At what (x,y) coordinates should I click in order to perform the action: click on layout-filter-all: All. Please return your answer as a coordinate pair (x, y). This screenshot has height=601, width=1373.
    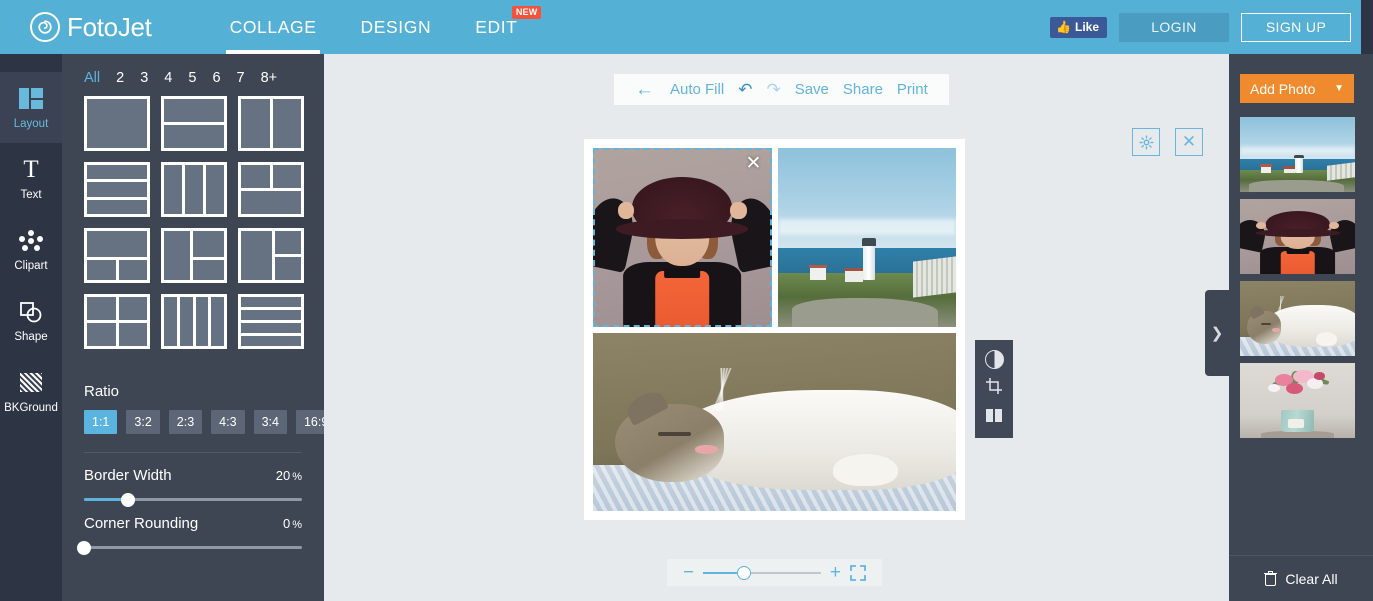
    Looking at the image, I should click on (96, 78).